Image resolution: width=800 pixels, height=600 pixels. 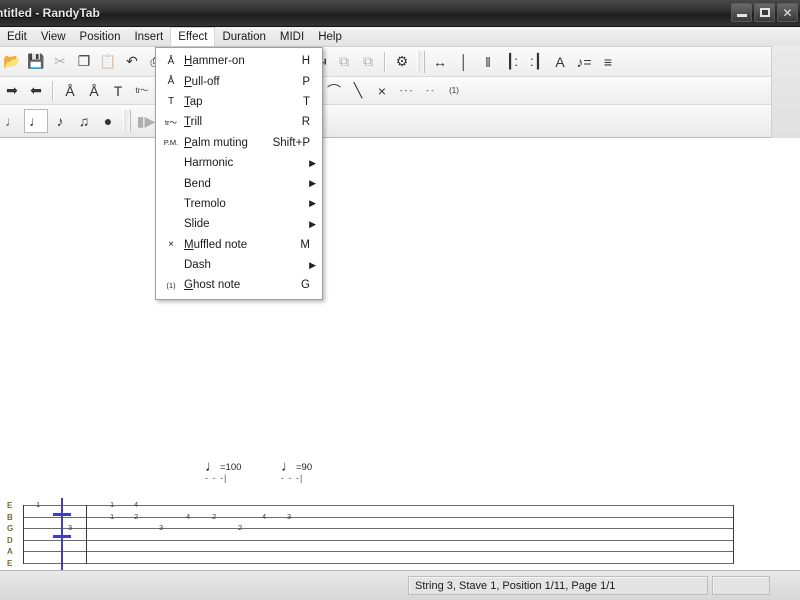 I want to click on repeat-close-button: :┃, so click(x=536, y=62).